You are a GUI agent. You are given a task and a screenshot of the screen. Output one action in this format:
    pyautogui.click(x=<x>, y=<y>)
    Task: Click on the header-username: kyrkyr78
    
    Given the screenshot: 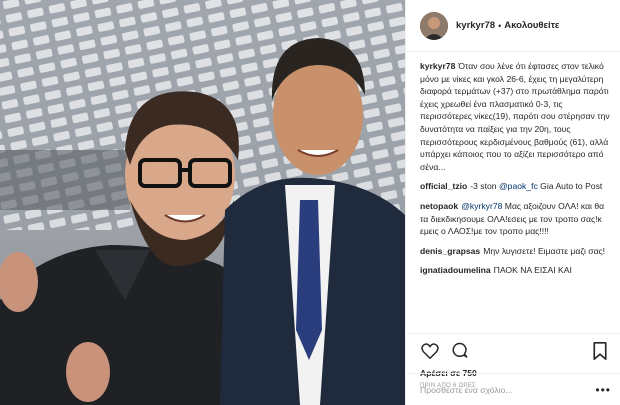 What is the action you would take?
    pyautogui.click(x=475, y=25)
    